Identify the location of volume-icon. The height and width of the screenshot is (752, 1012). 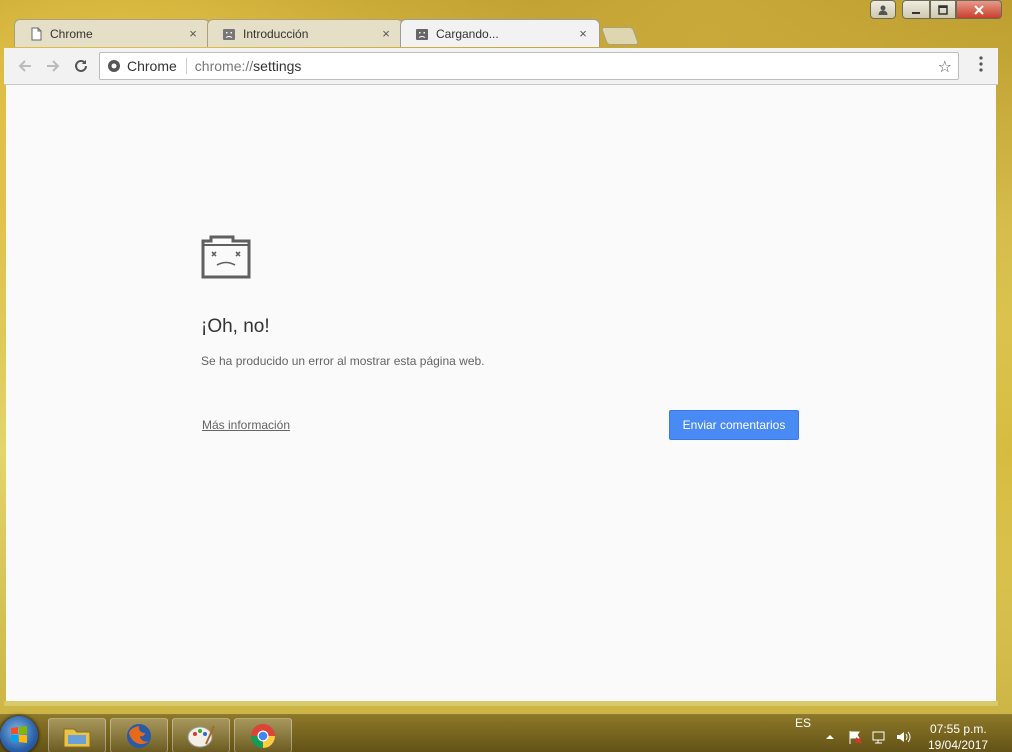
(903, 737).